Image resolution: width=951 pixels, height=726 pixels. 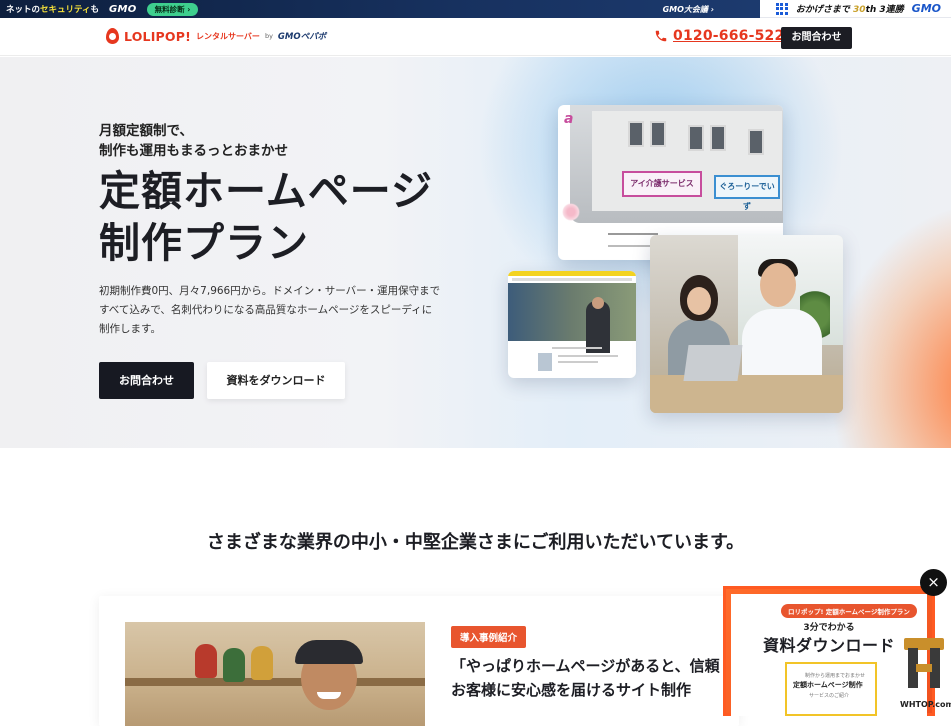 What do you see at coordinates (53, 10) in the screenshot?
I see `security-text: ネットのセキュリティも` at bounding box center [53, 10].